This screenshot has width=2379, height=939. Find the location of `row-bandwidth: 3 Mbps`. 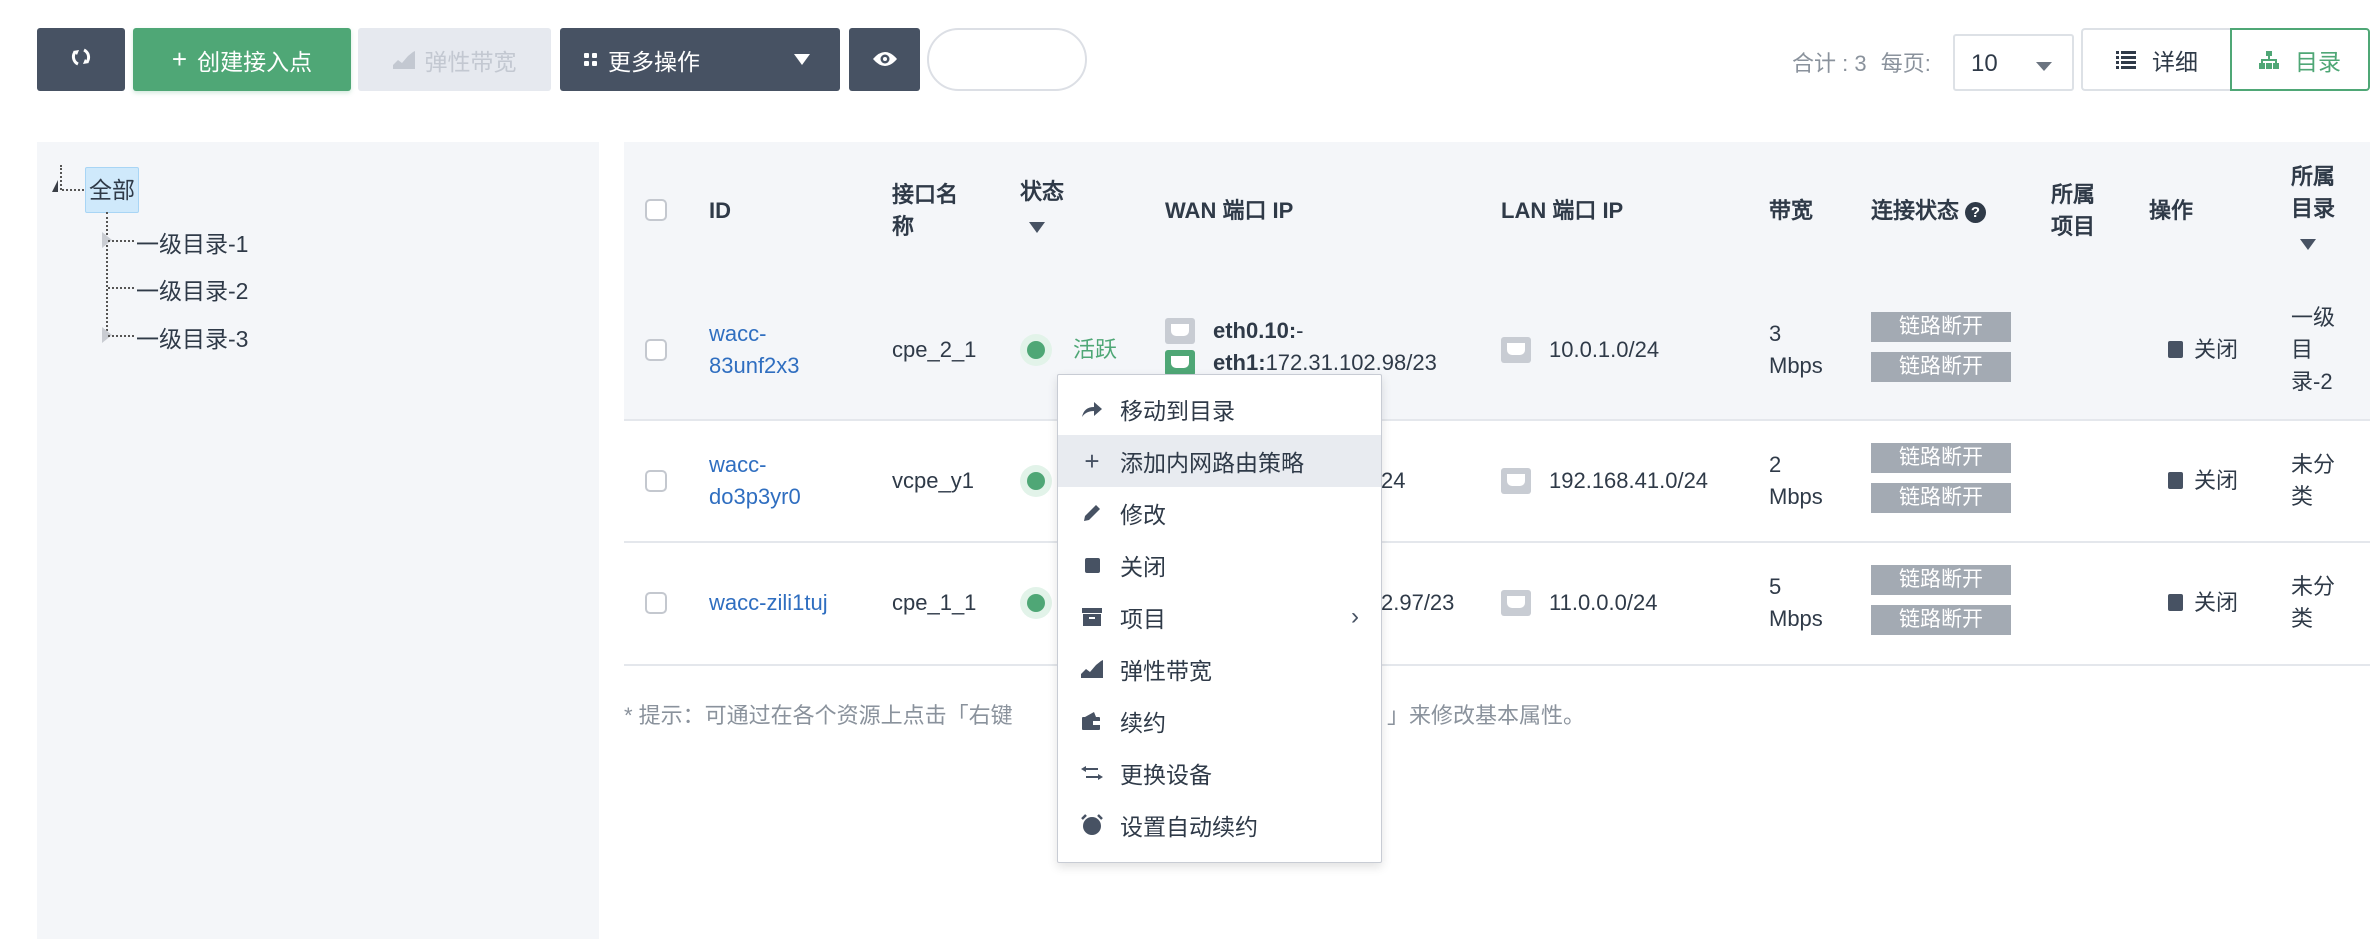

row-bandwidth: 3 Mbps is located at coordinates (1796, 350).